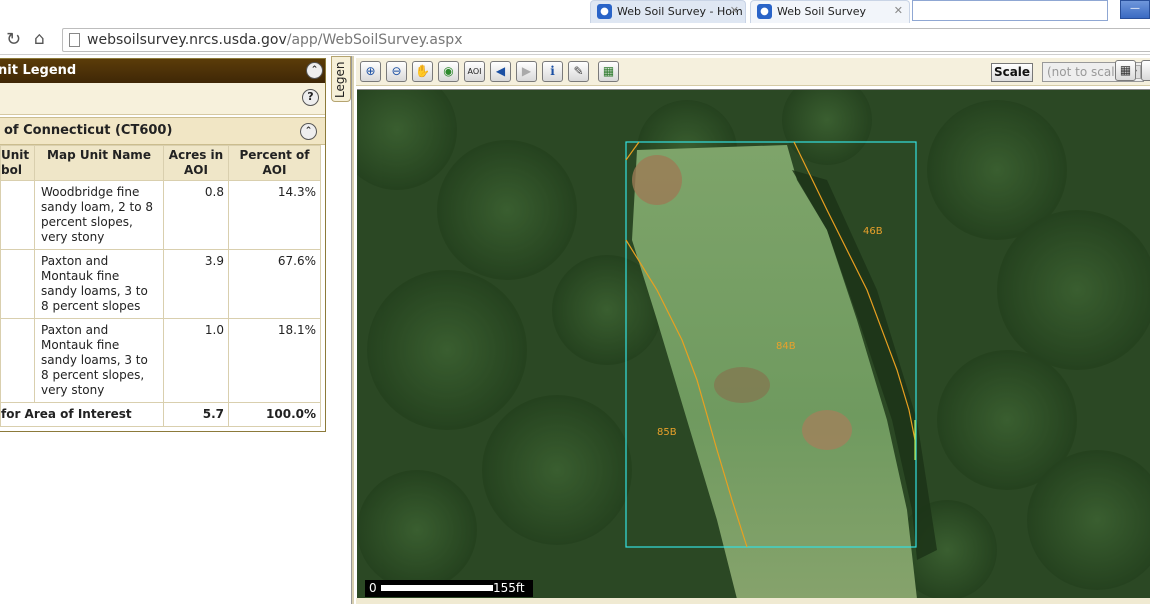 The width and height of the screenshot is (1150, 604). I want to click on map-unit-label-46b: 46B, so click(873, 231).